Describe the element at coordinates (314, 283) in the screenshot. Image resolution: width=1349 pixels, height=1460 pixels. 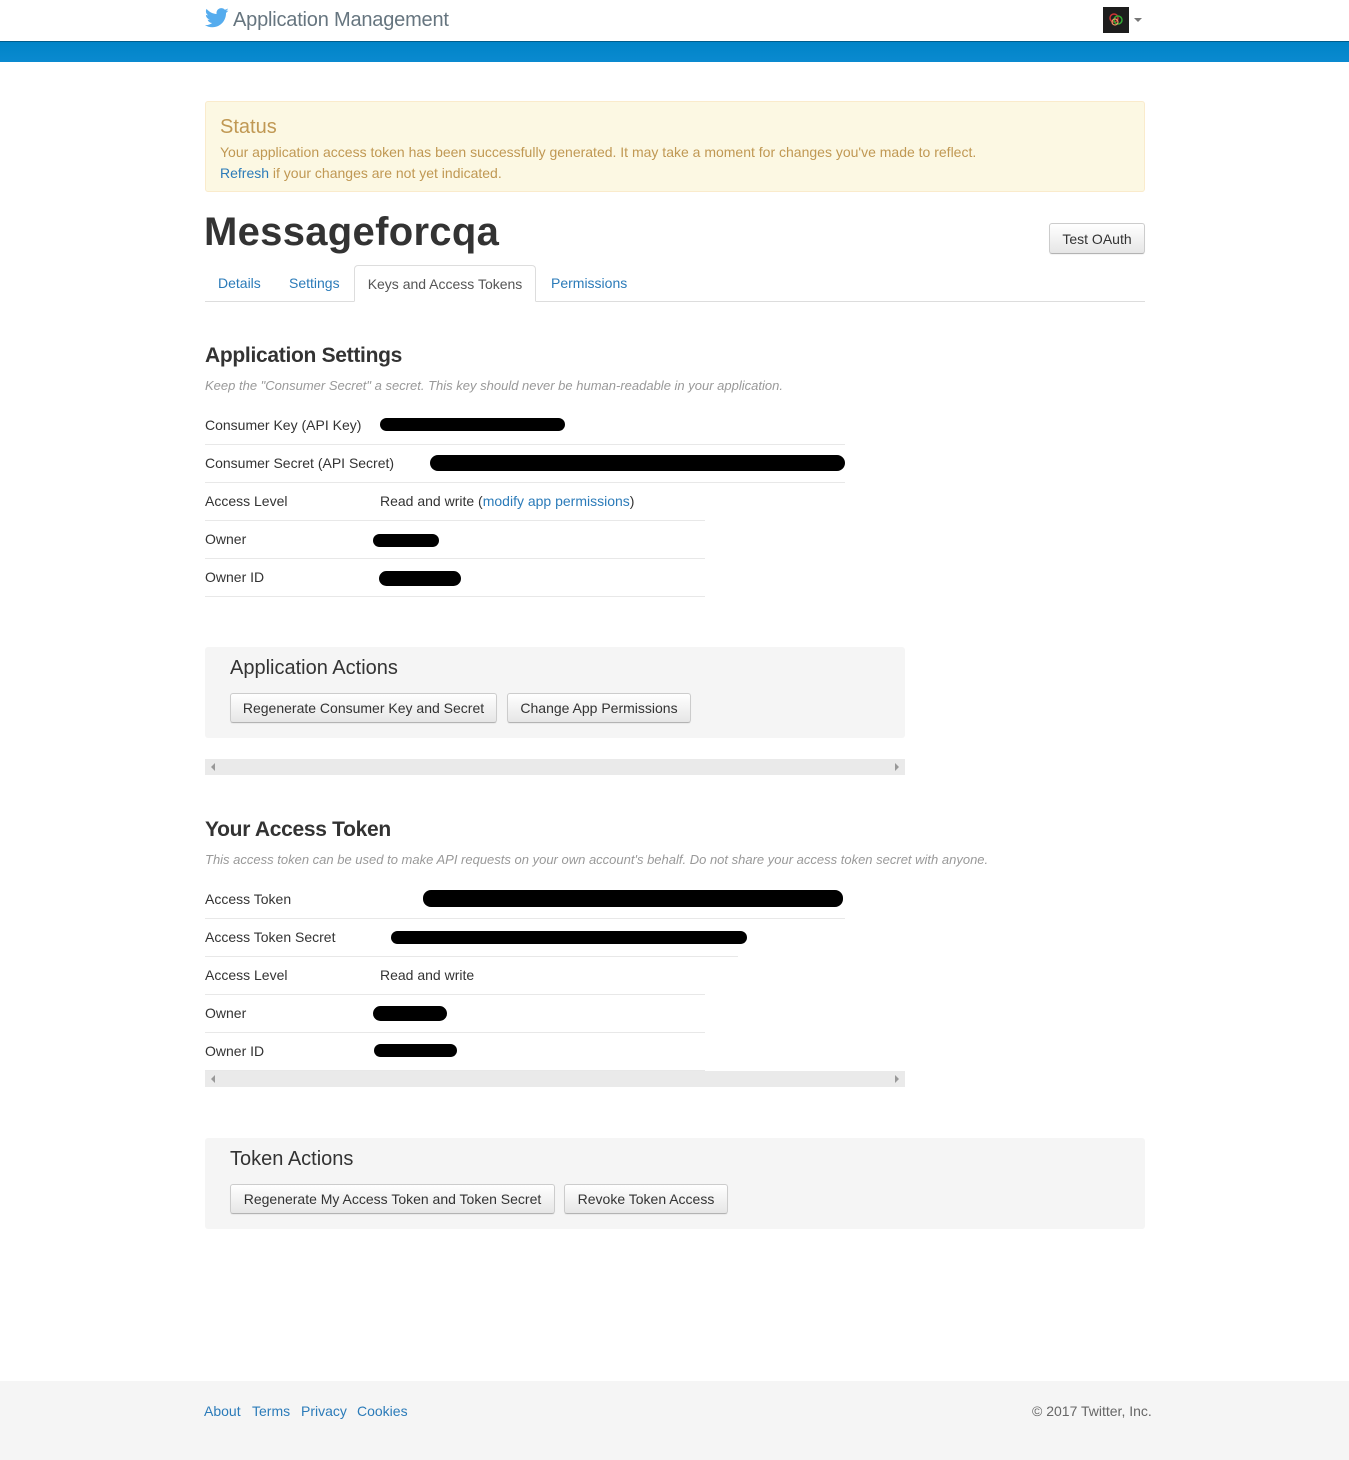
I see `tab-settings: Settings` at that location.